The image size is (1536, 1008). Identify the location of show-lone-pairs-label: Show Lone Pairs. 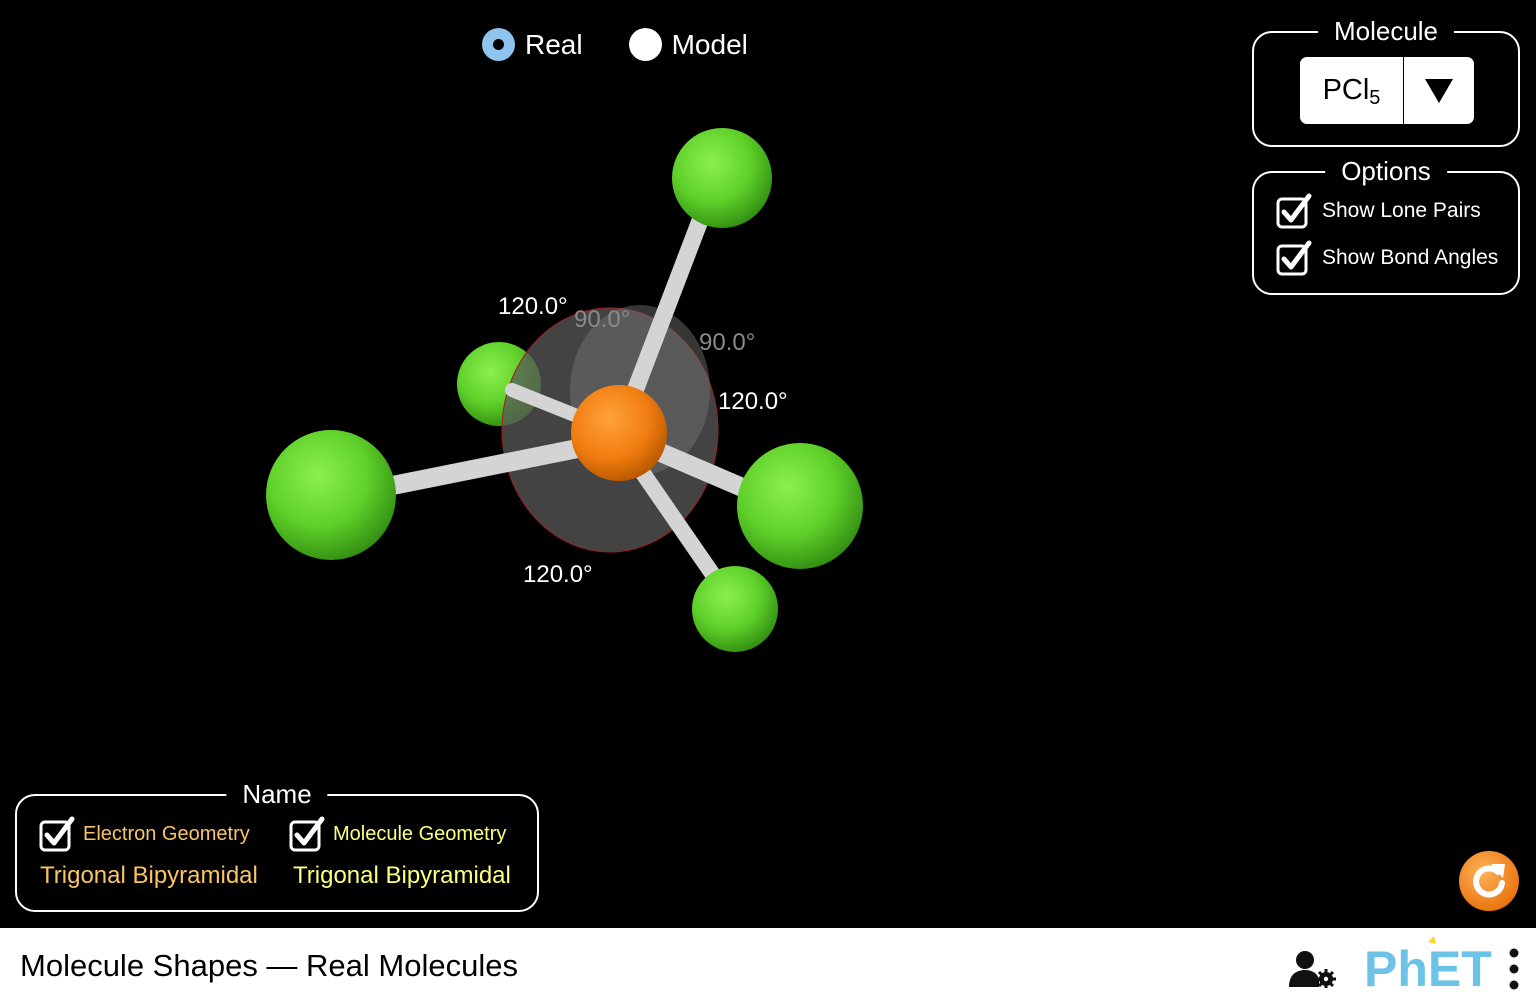
(1401, 210).